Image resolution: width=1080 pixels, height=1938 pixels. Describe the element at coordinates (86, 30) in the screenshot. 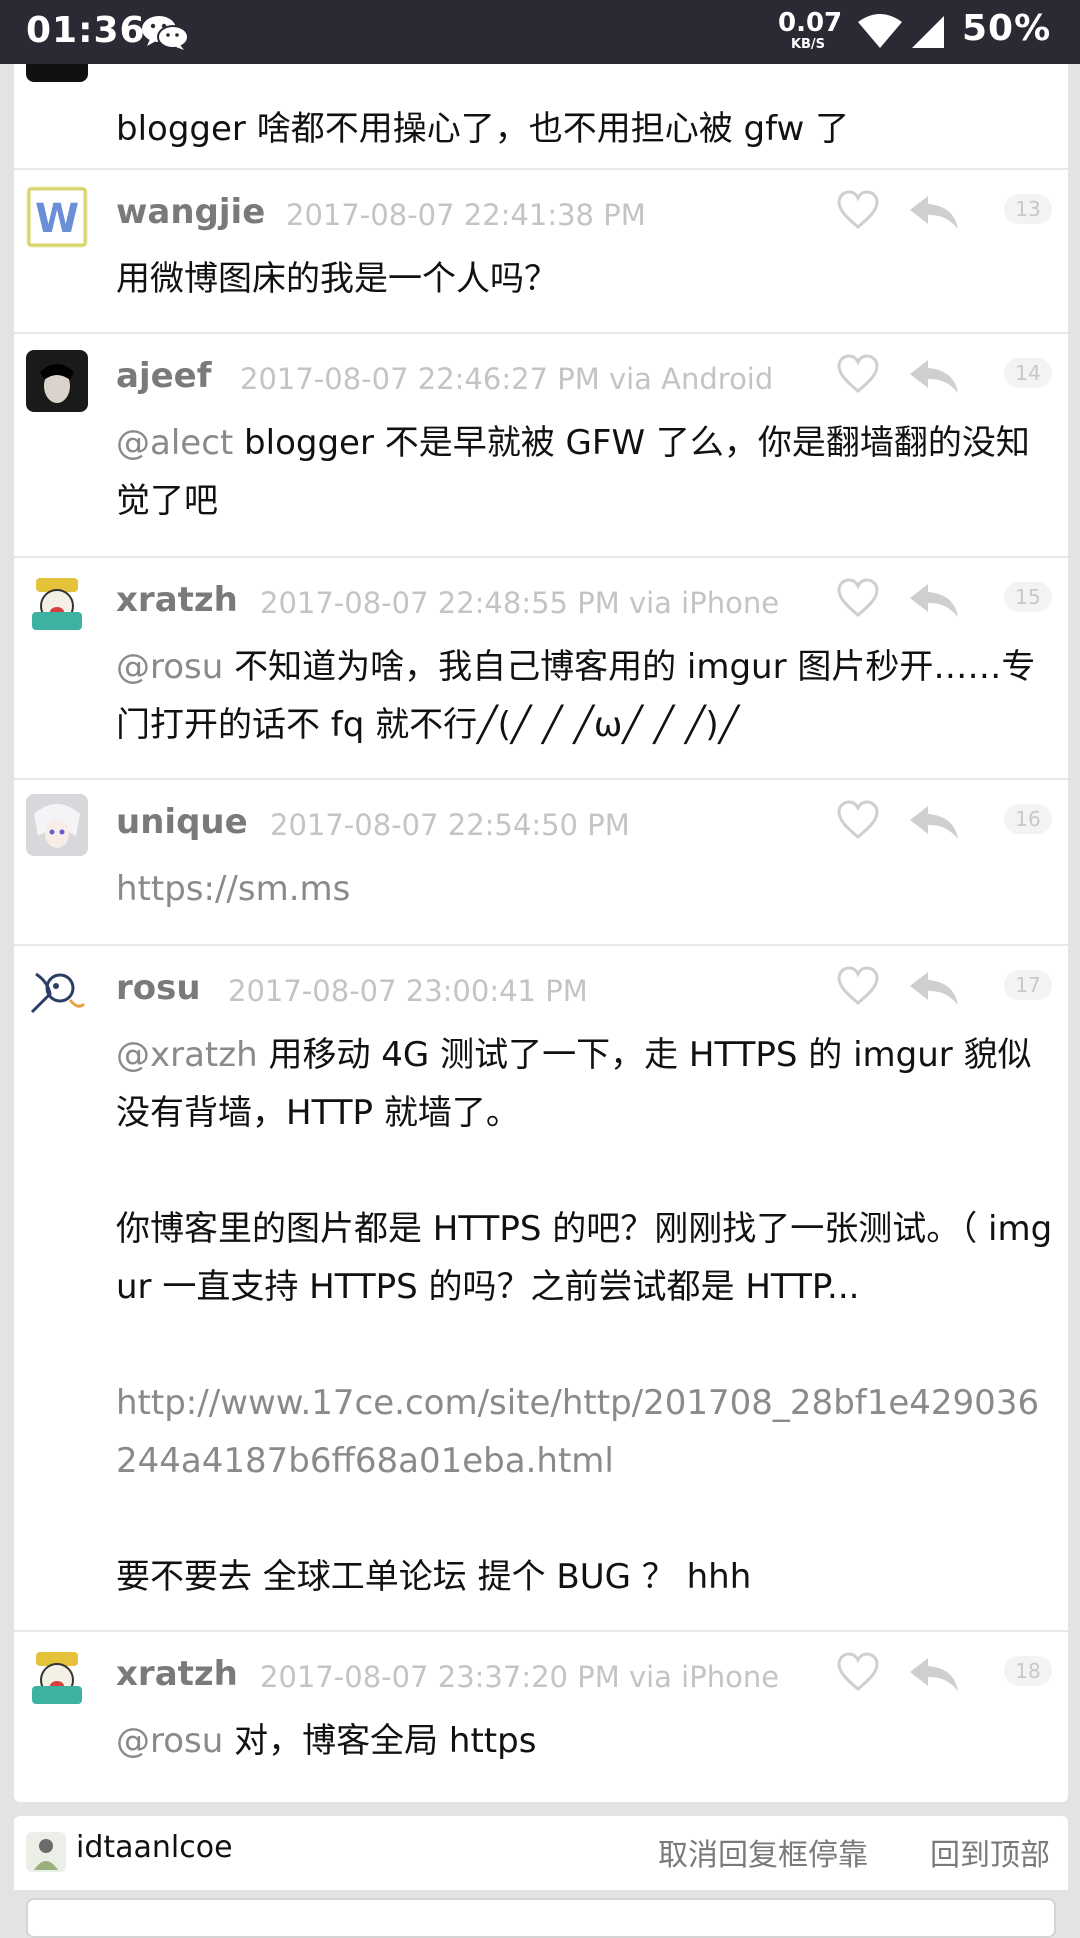

I see `status-time: 01:36` at that location.